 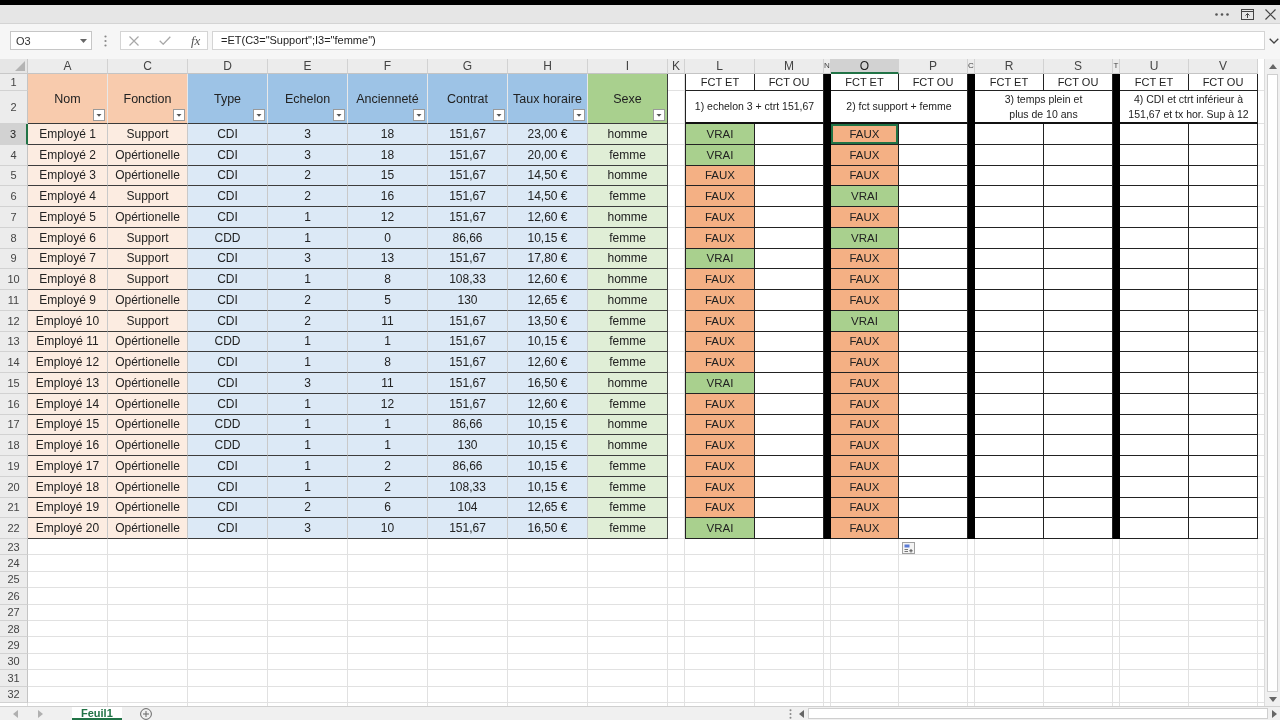 What do you see at coordinates (83, 40) in the screenshot?
I see `caret-icon` at bounding box center [83, 40].